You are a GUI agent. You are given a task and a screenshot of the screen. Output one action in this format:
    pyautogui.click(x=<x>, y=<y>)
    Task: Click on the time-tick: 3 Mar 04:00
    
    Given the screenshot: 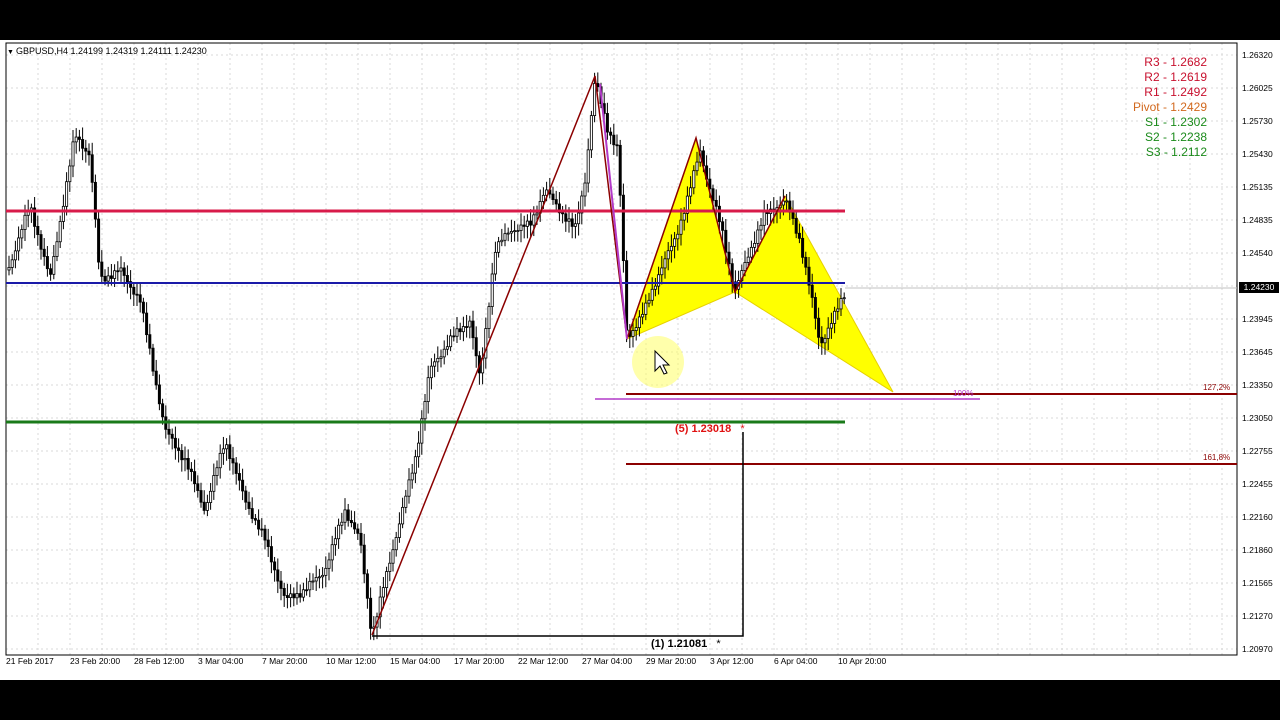 What is the action you would take?
    pyautogui.click(x=221, y=661)
    